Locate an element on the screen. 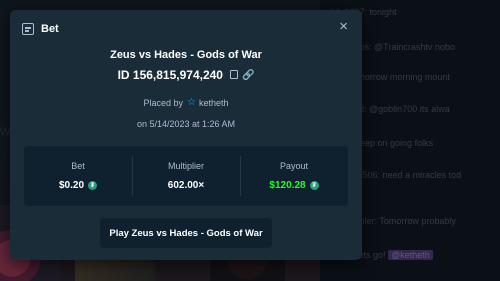 The width and height of the screenshot is (500, 281). bet-amount-stat: Bet $0.20 ₮ is located at coordinates (78, 176).